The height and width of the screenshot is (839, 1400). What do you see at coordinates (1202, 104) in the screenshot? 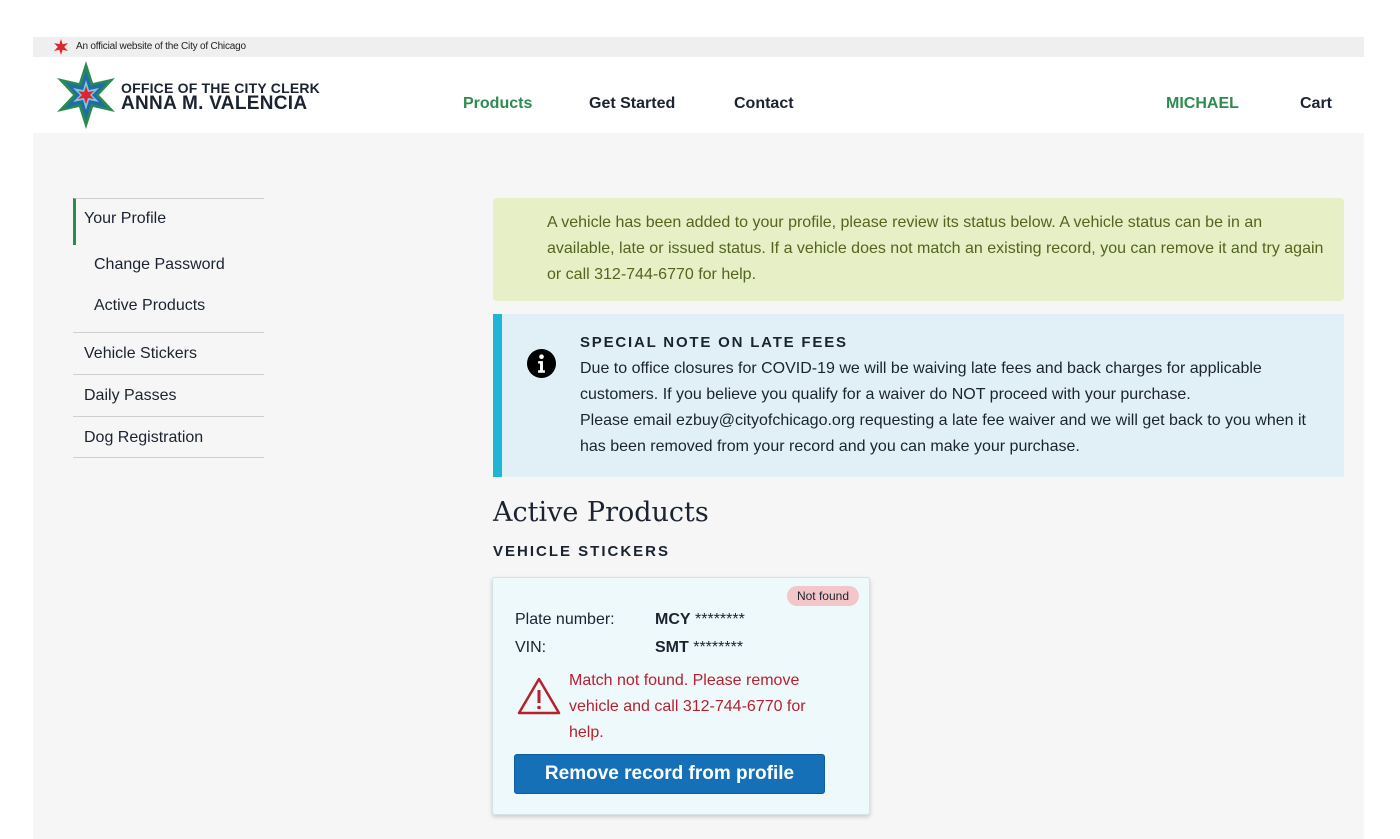
I see `nav-user-account: MICHAEL` at bounding box center [1202, 104].